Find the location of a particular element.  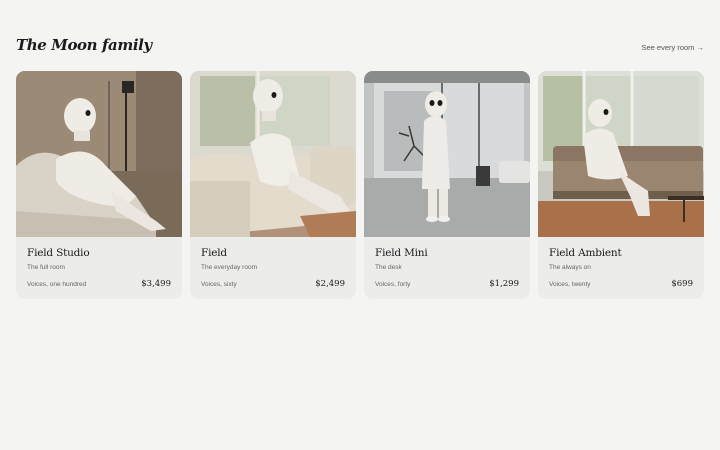

section-header: The Moon family See every room → is located at coordinates (360, 45).